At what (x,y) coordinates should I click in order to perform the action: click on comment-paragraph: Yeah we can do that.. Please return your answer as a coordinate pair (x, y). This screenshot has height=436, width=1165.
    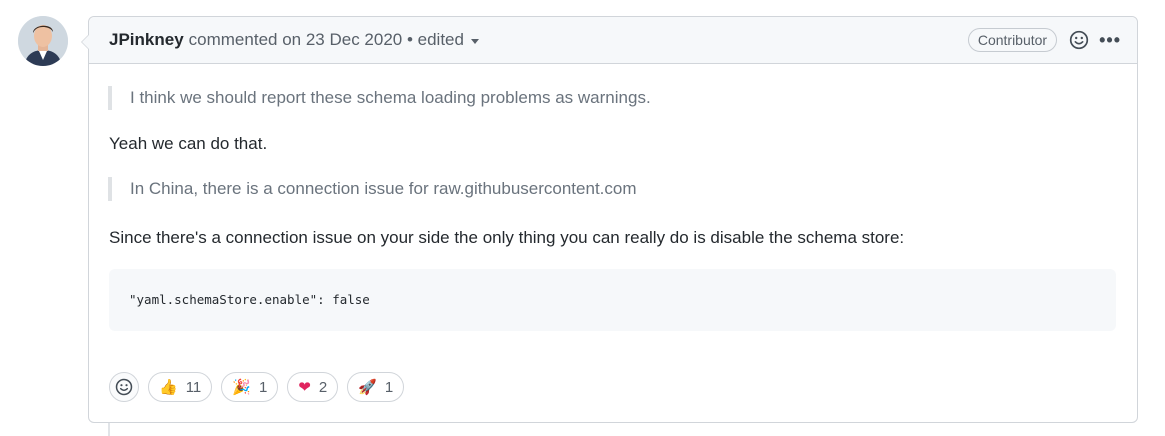
    Looking at the image, I should click on (188, 143).